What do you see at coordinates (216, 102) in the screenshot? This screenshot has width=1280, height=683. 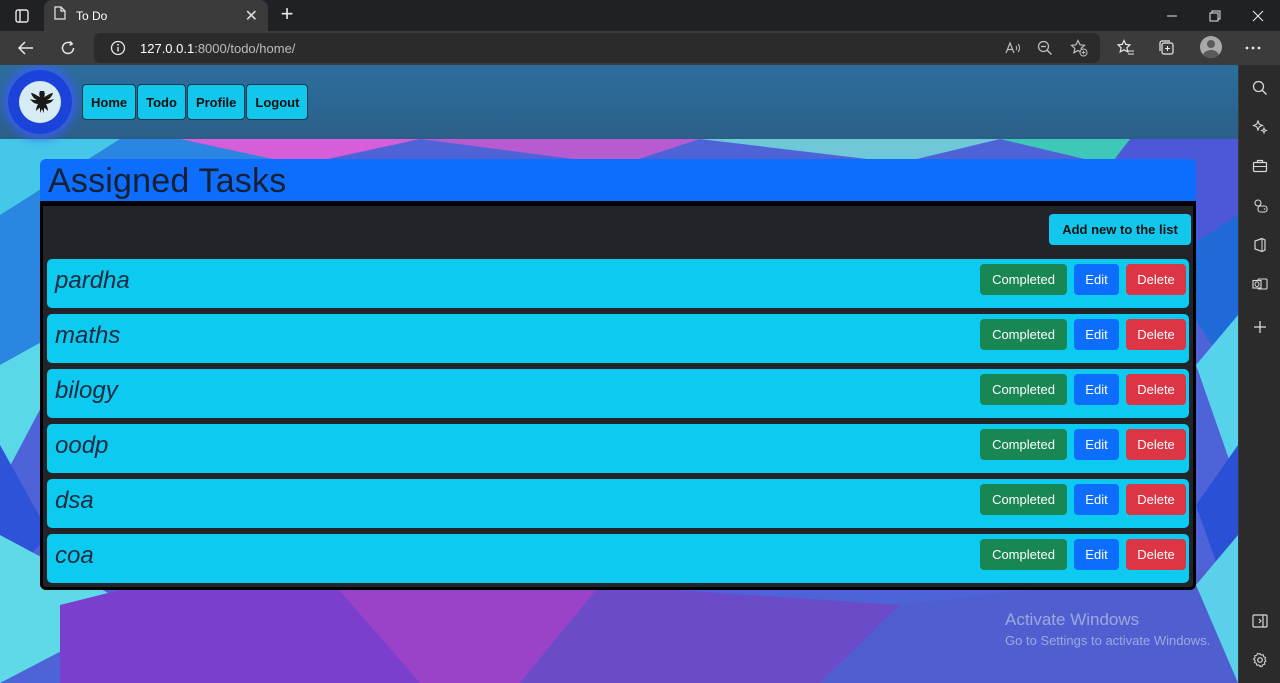 I see `nav-profile-button: Profile` at bounding box center [216, 102].